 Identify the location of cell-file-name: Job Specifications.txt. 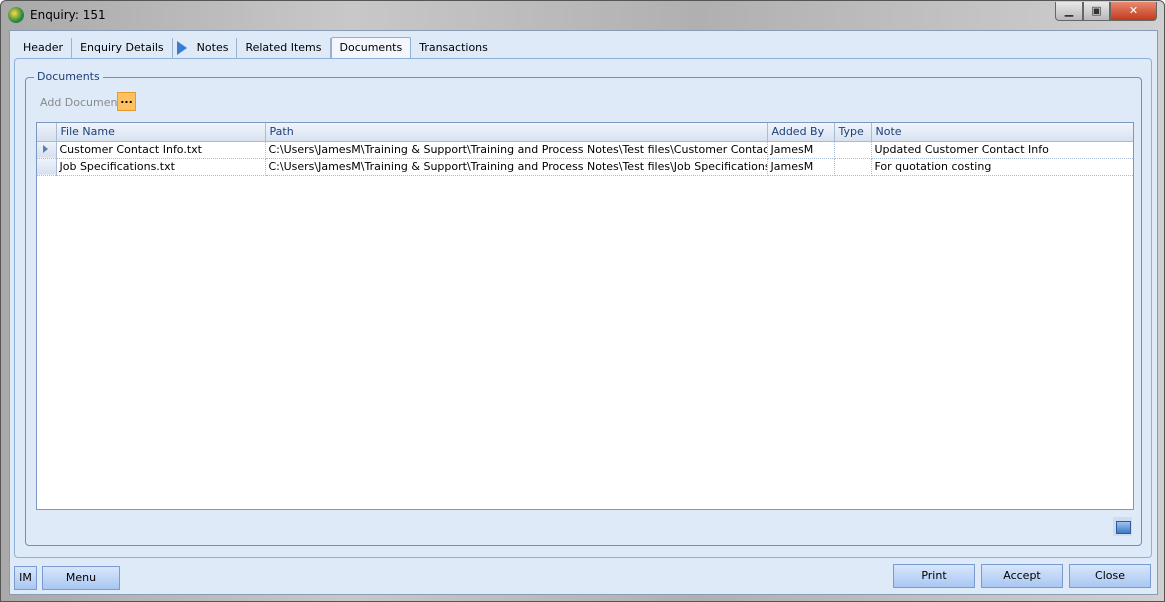
(161, 167).